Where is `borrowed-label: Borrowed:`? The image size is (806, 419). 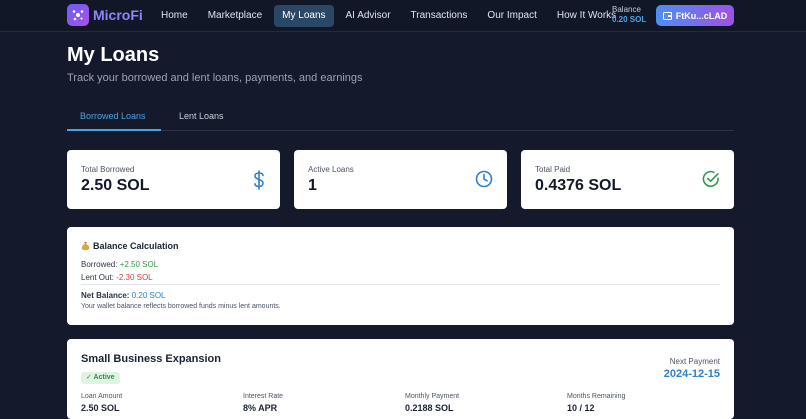 borrowed-label: Borrowed: is located at coordinates (99, 264).